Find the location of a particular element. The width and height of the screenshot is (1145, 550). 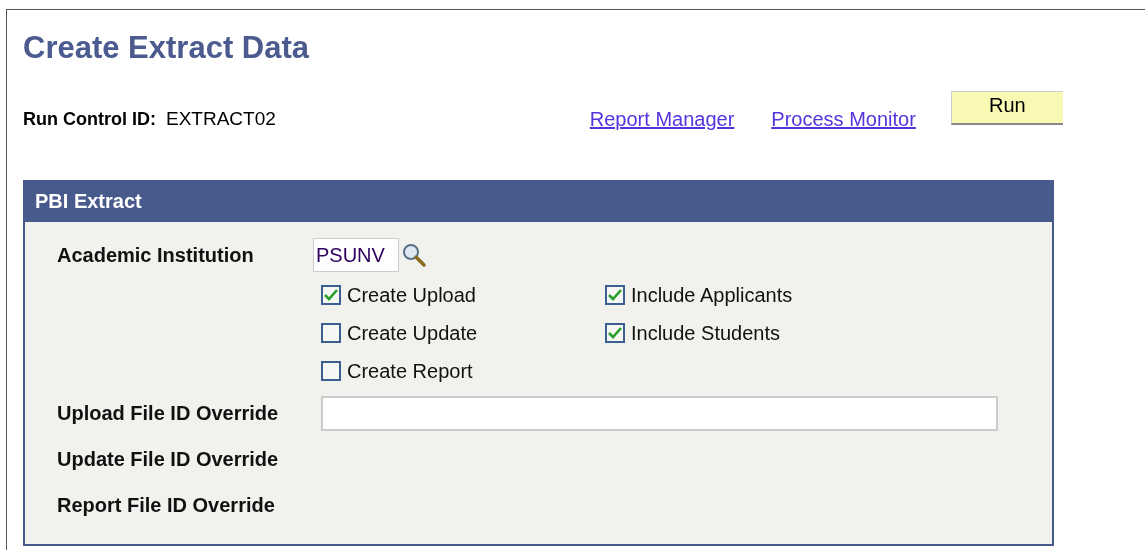

override-label: Upload File ID Override is located at coordinates (168, 413).